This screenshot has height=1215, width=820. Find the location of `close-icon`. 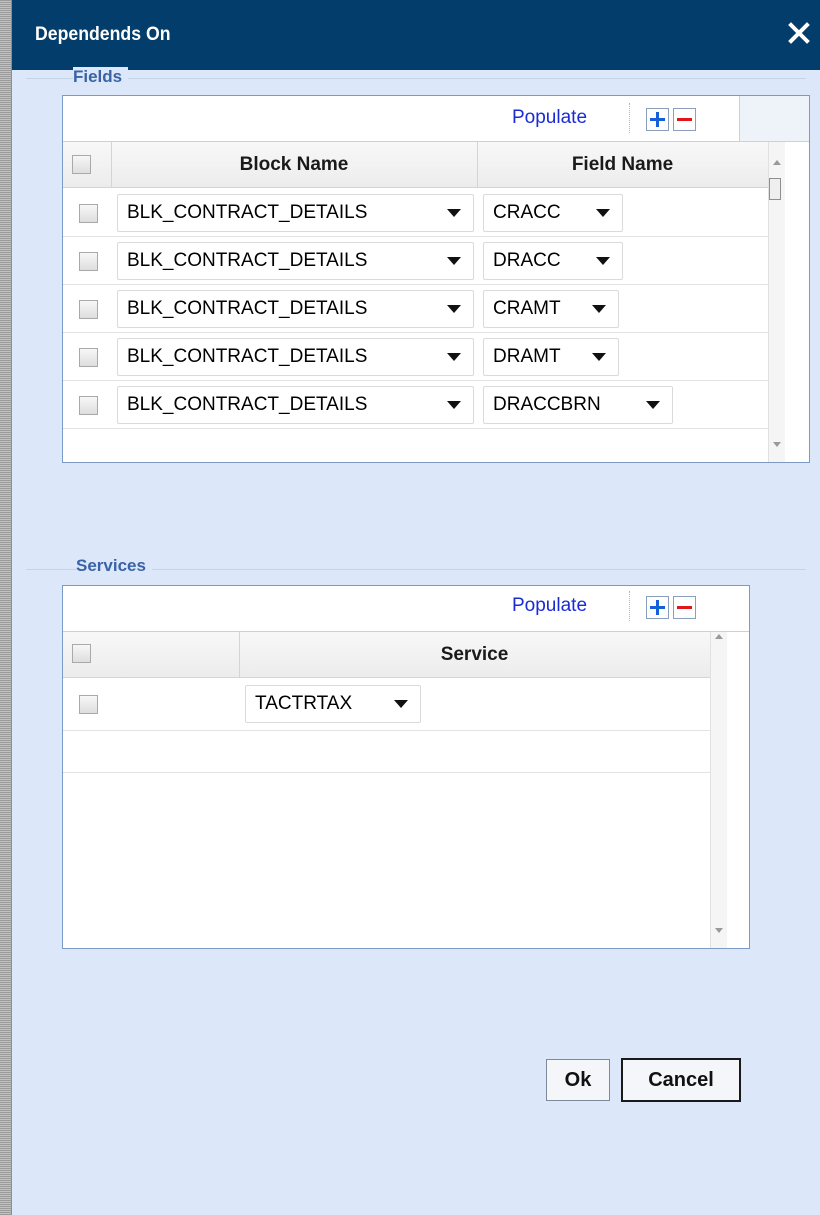

close-icon is located at coordinates (799, 33).